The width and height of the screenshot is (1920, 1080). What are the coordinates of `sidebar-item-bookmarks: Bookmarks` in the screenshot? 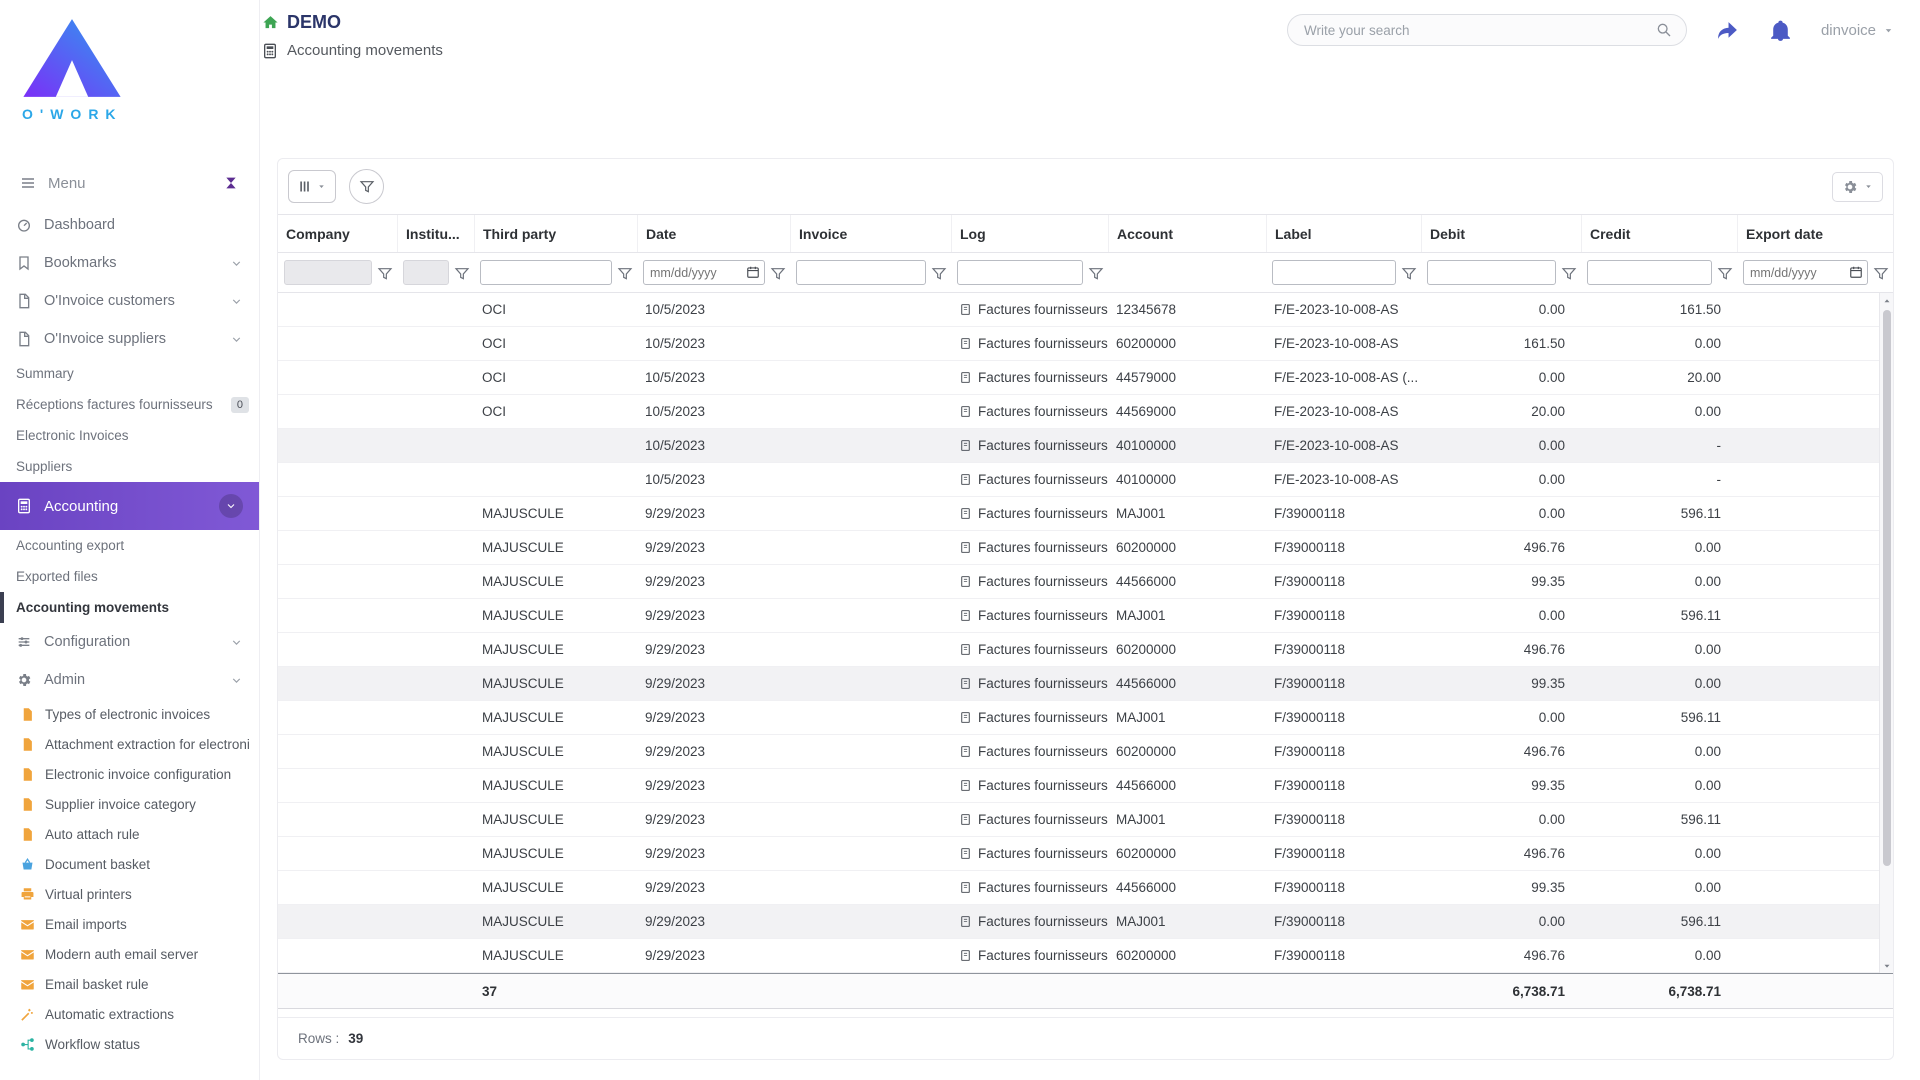 It's located at (129, 263).